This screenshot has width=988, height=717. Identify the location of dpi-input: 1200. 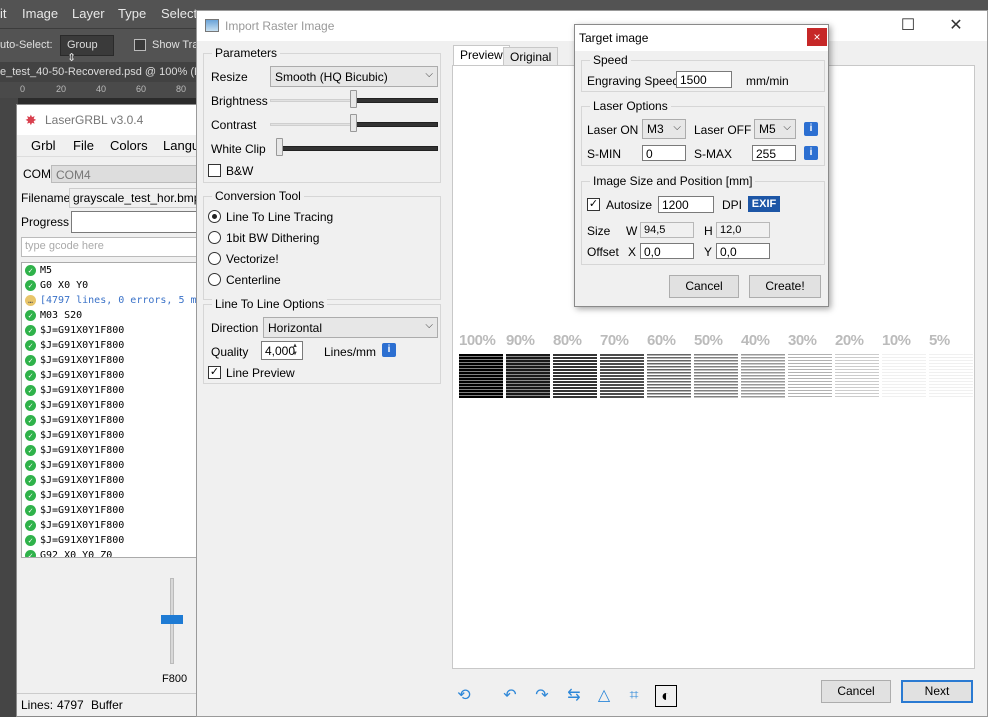
(686, 204).